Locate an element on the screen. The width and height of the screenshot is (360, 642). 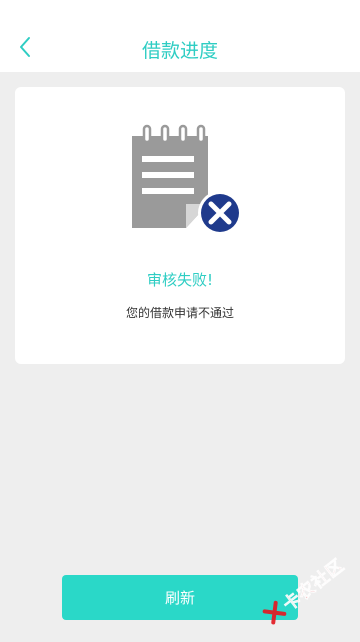
document-rejected-icon is located at coordinates (187, 179).